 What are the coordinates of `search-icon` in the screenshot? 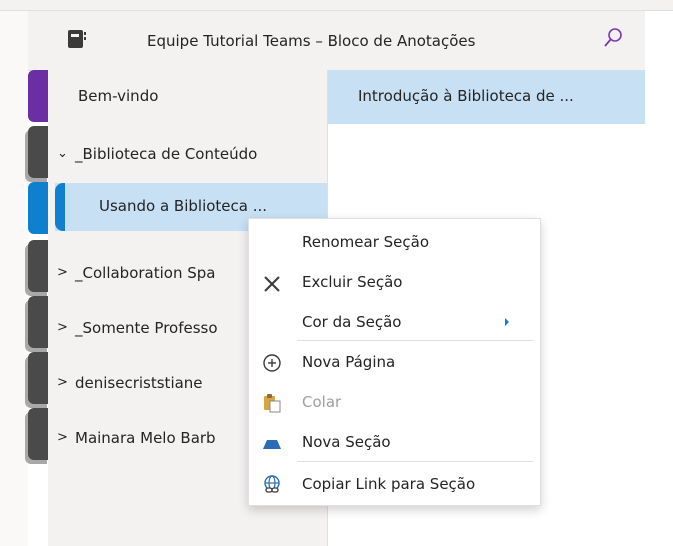 It's located at (613, 38).